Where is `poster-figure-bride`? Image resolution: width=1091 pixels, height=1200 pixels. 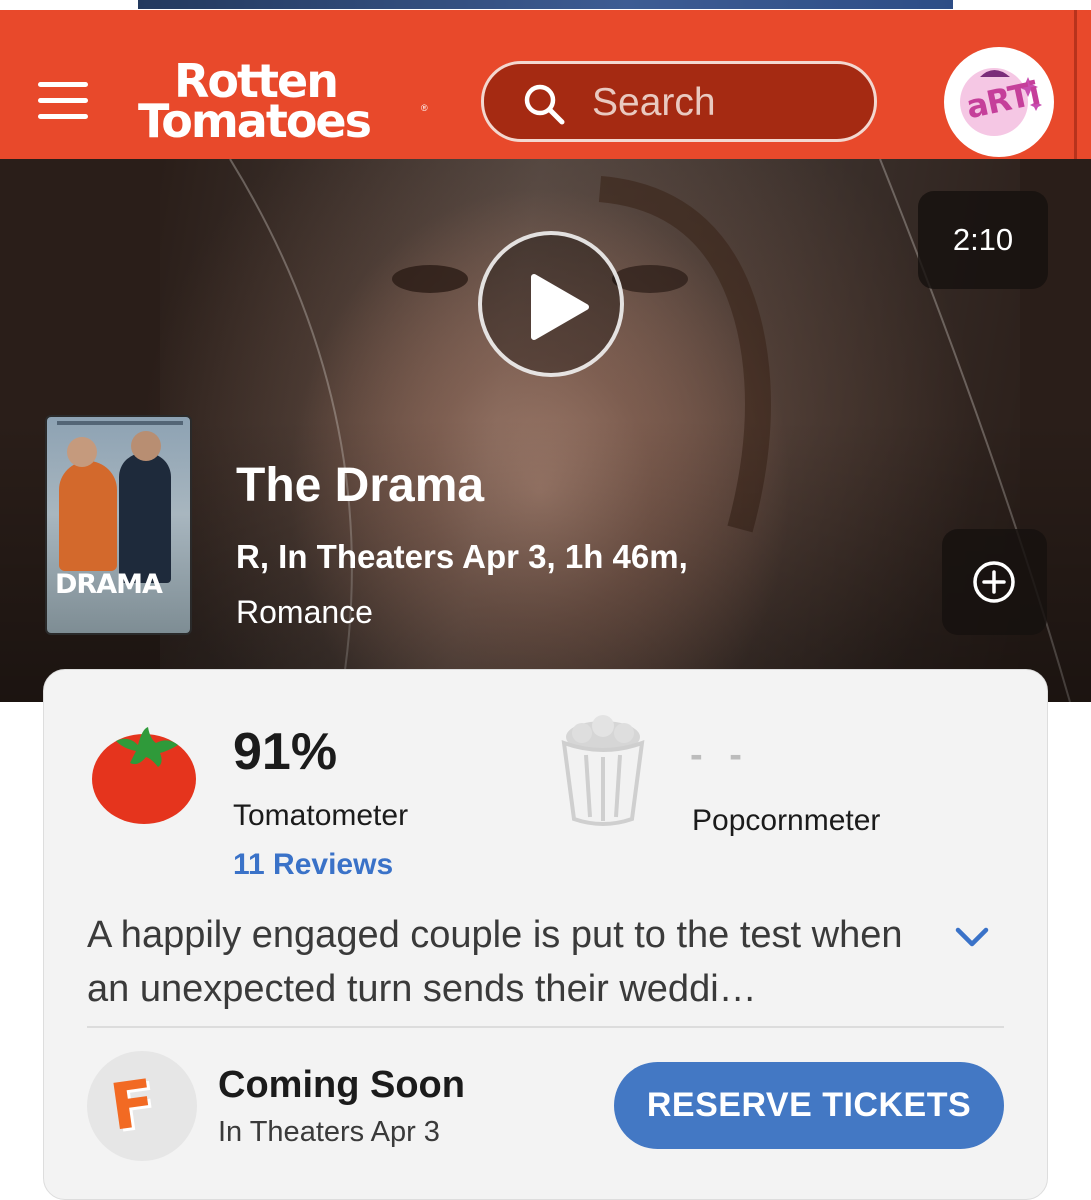 poster-figure-bride is located at coordinates (88, 516).